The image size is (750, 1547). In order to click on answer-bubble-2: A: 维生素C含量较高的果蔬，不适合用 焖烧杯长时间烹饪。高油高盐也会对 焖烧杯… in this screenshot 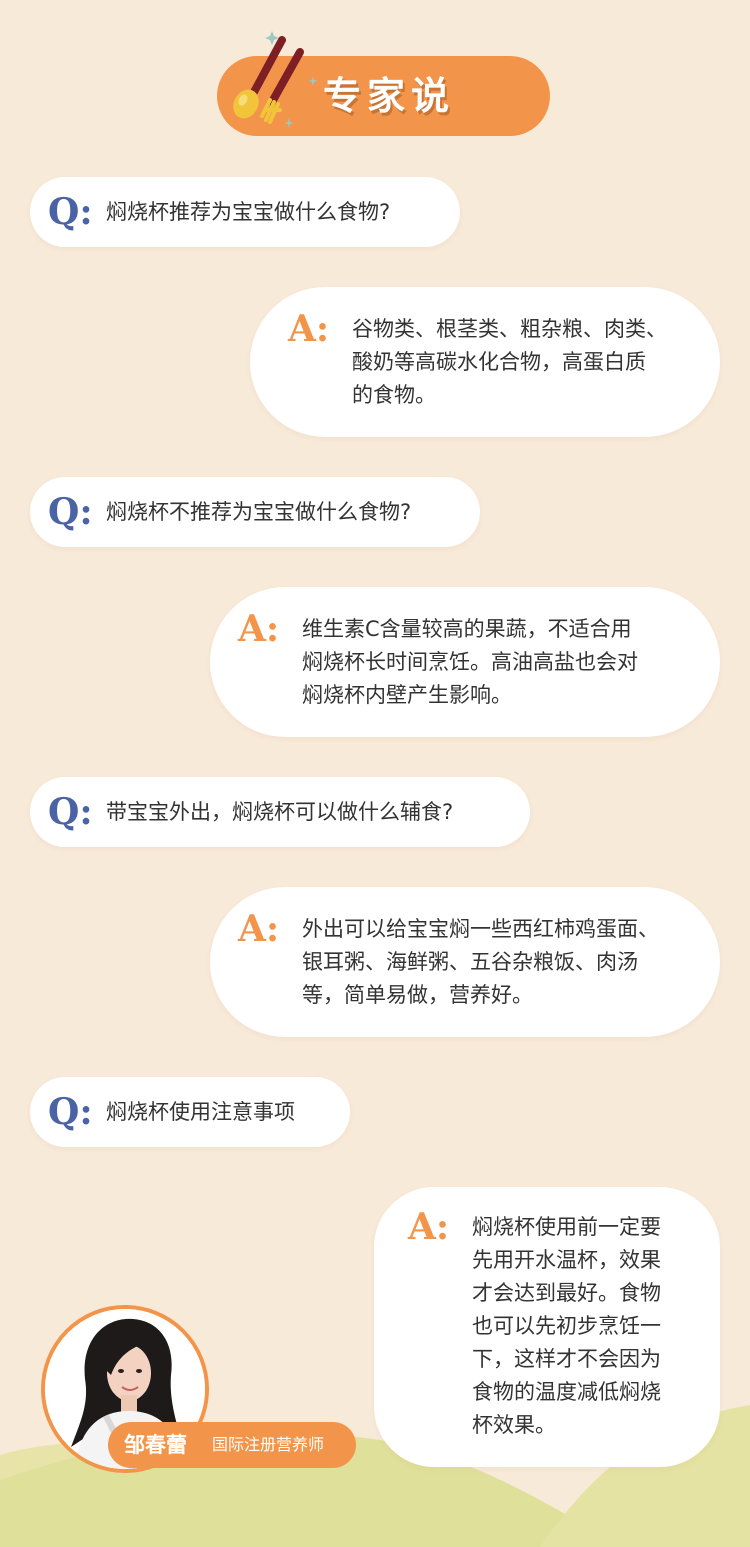, I will do `click(465, 662)`.